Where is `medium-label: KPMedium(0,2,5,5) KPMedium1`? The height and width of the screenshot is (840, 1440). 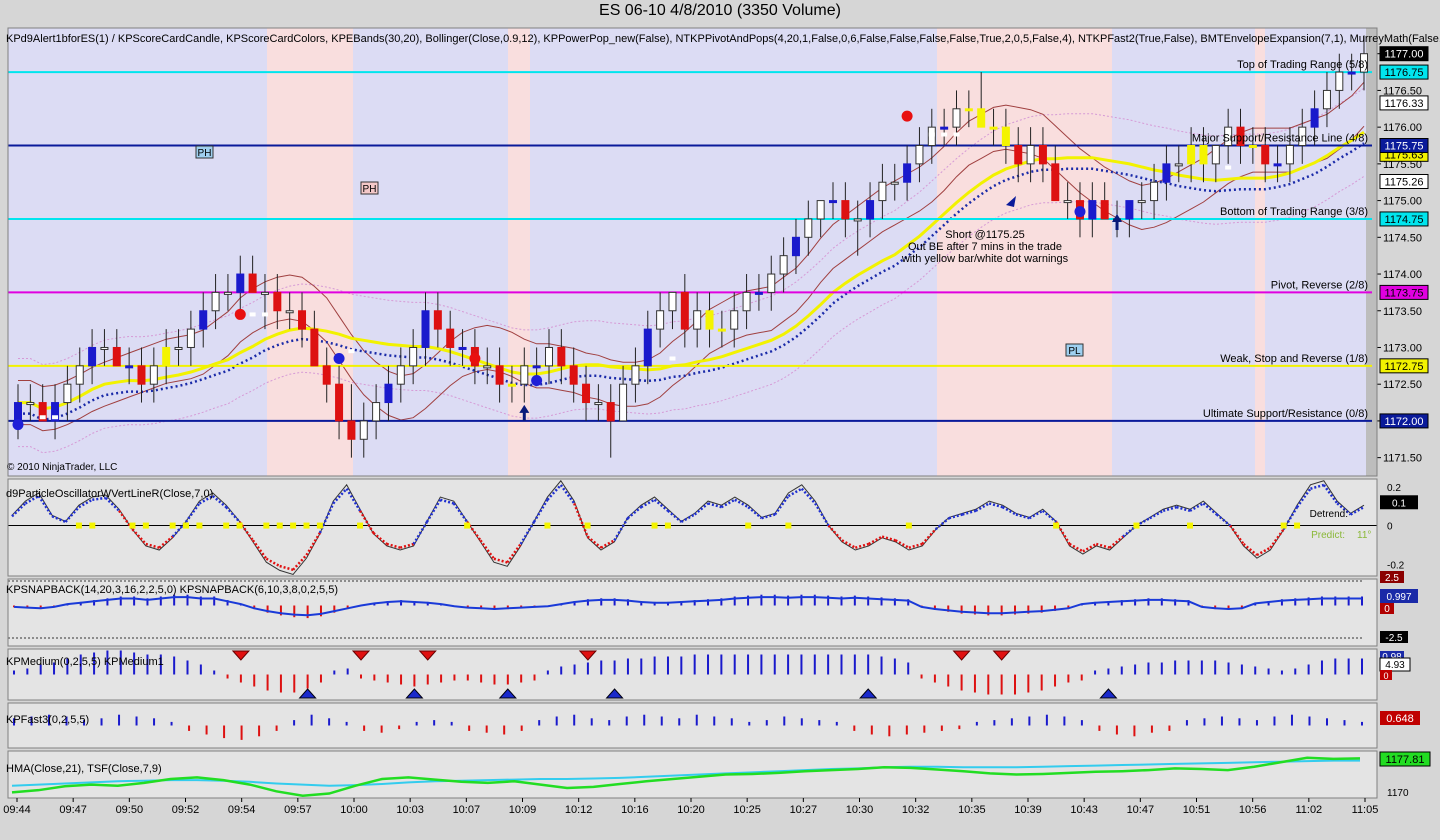 medium-label: KPMedium(0,2,5,5) KPMedium1 is located at coordinates (85, 662).